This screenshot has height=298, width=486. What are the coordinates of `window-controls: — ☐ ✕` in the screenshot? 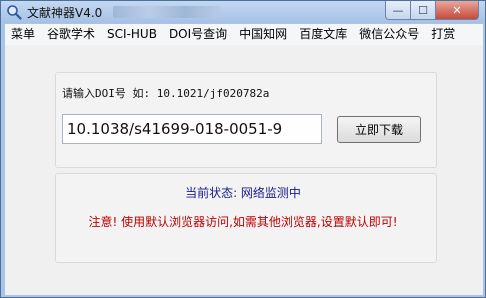 It's located at (432, 10).